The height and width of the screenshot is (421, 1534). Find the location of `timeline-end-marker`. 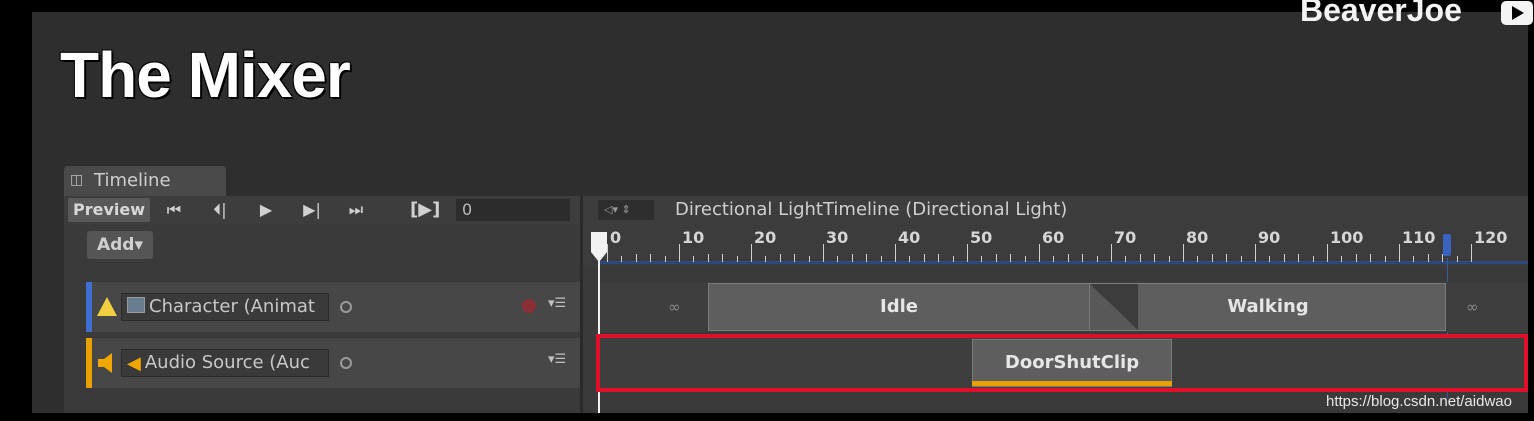

timeline-end-marker is located at coordinates (1447, 245).